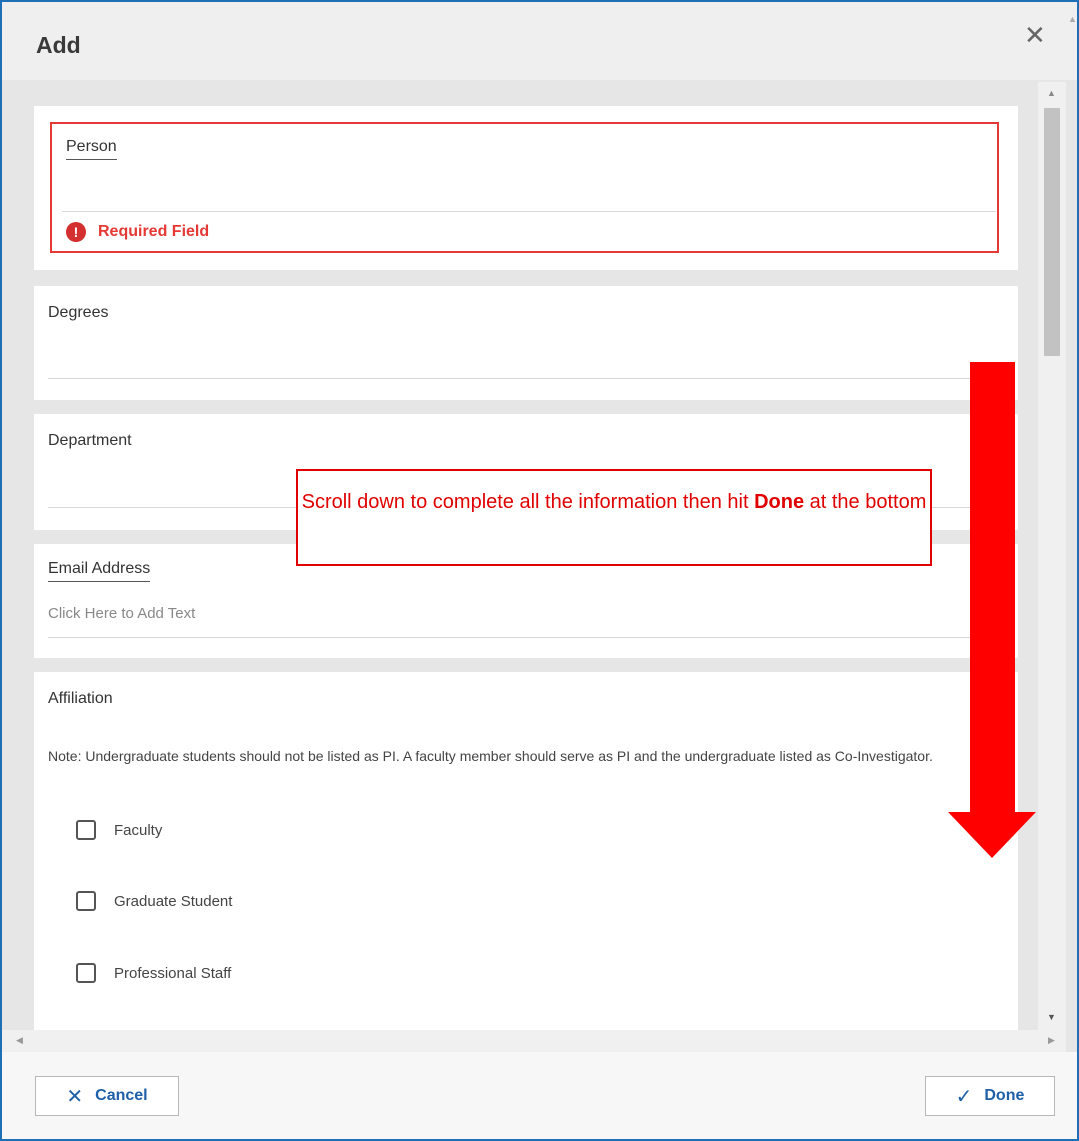 Image resolution: width=1079 pixels, height=1141 pixels. What do you see at coordinates (539, 1095) in the screenshot?
I see `dialog-footer: ✕ Cancel ✓ Done` at bounding box center [539, 1095].